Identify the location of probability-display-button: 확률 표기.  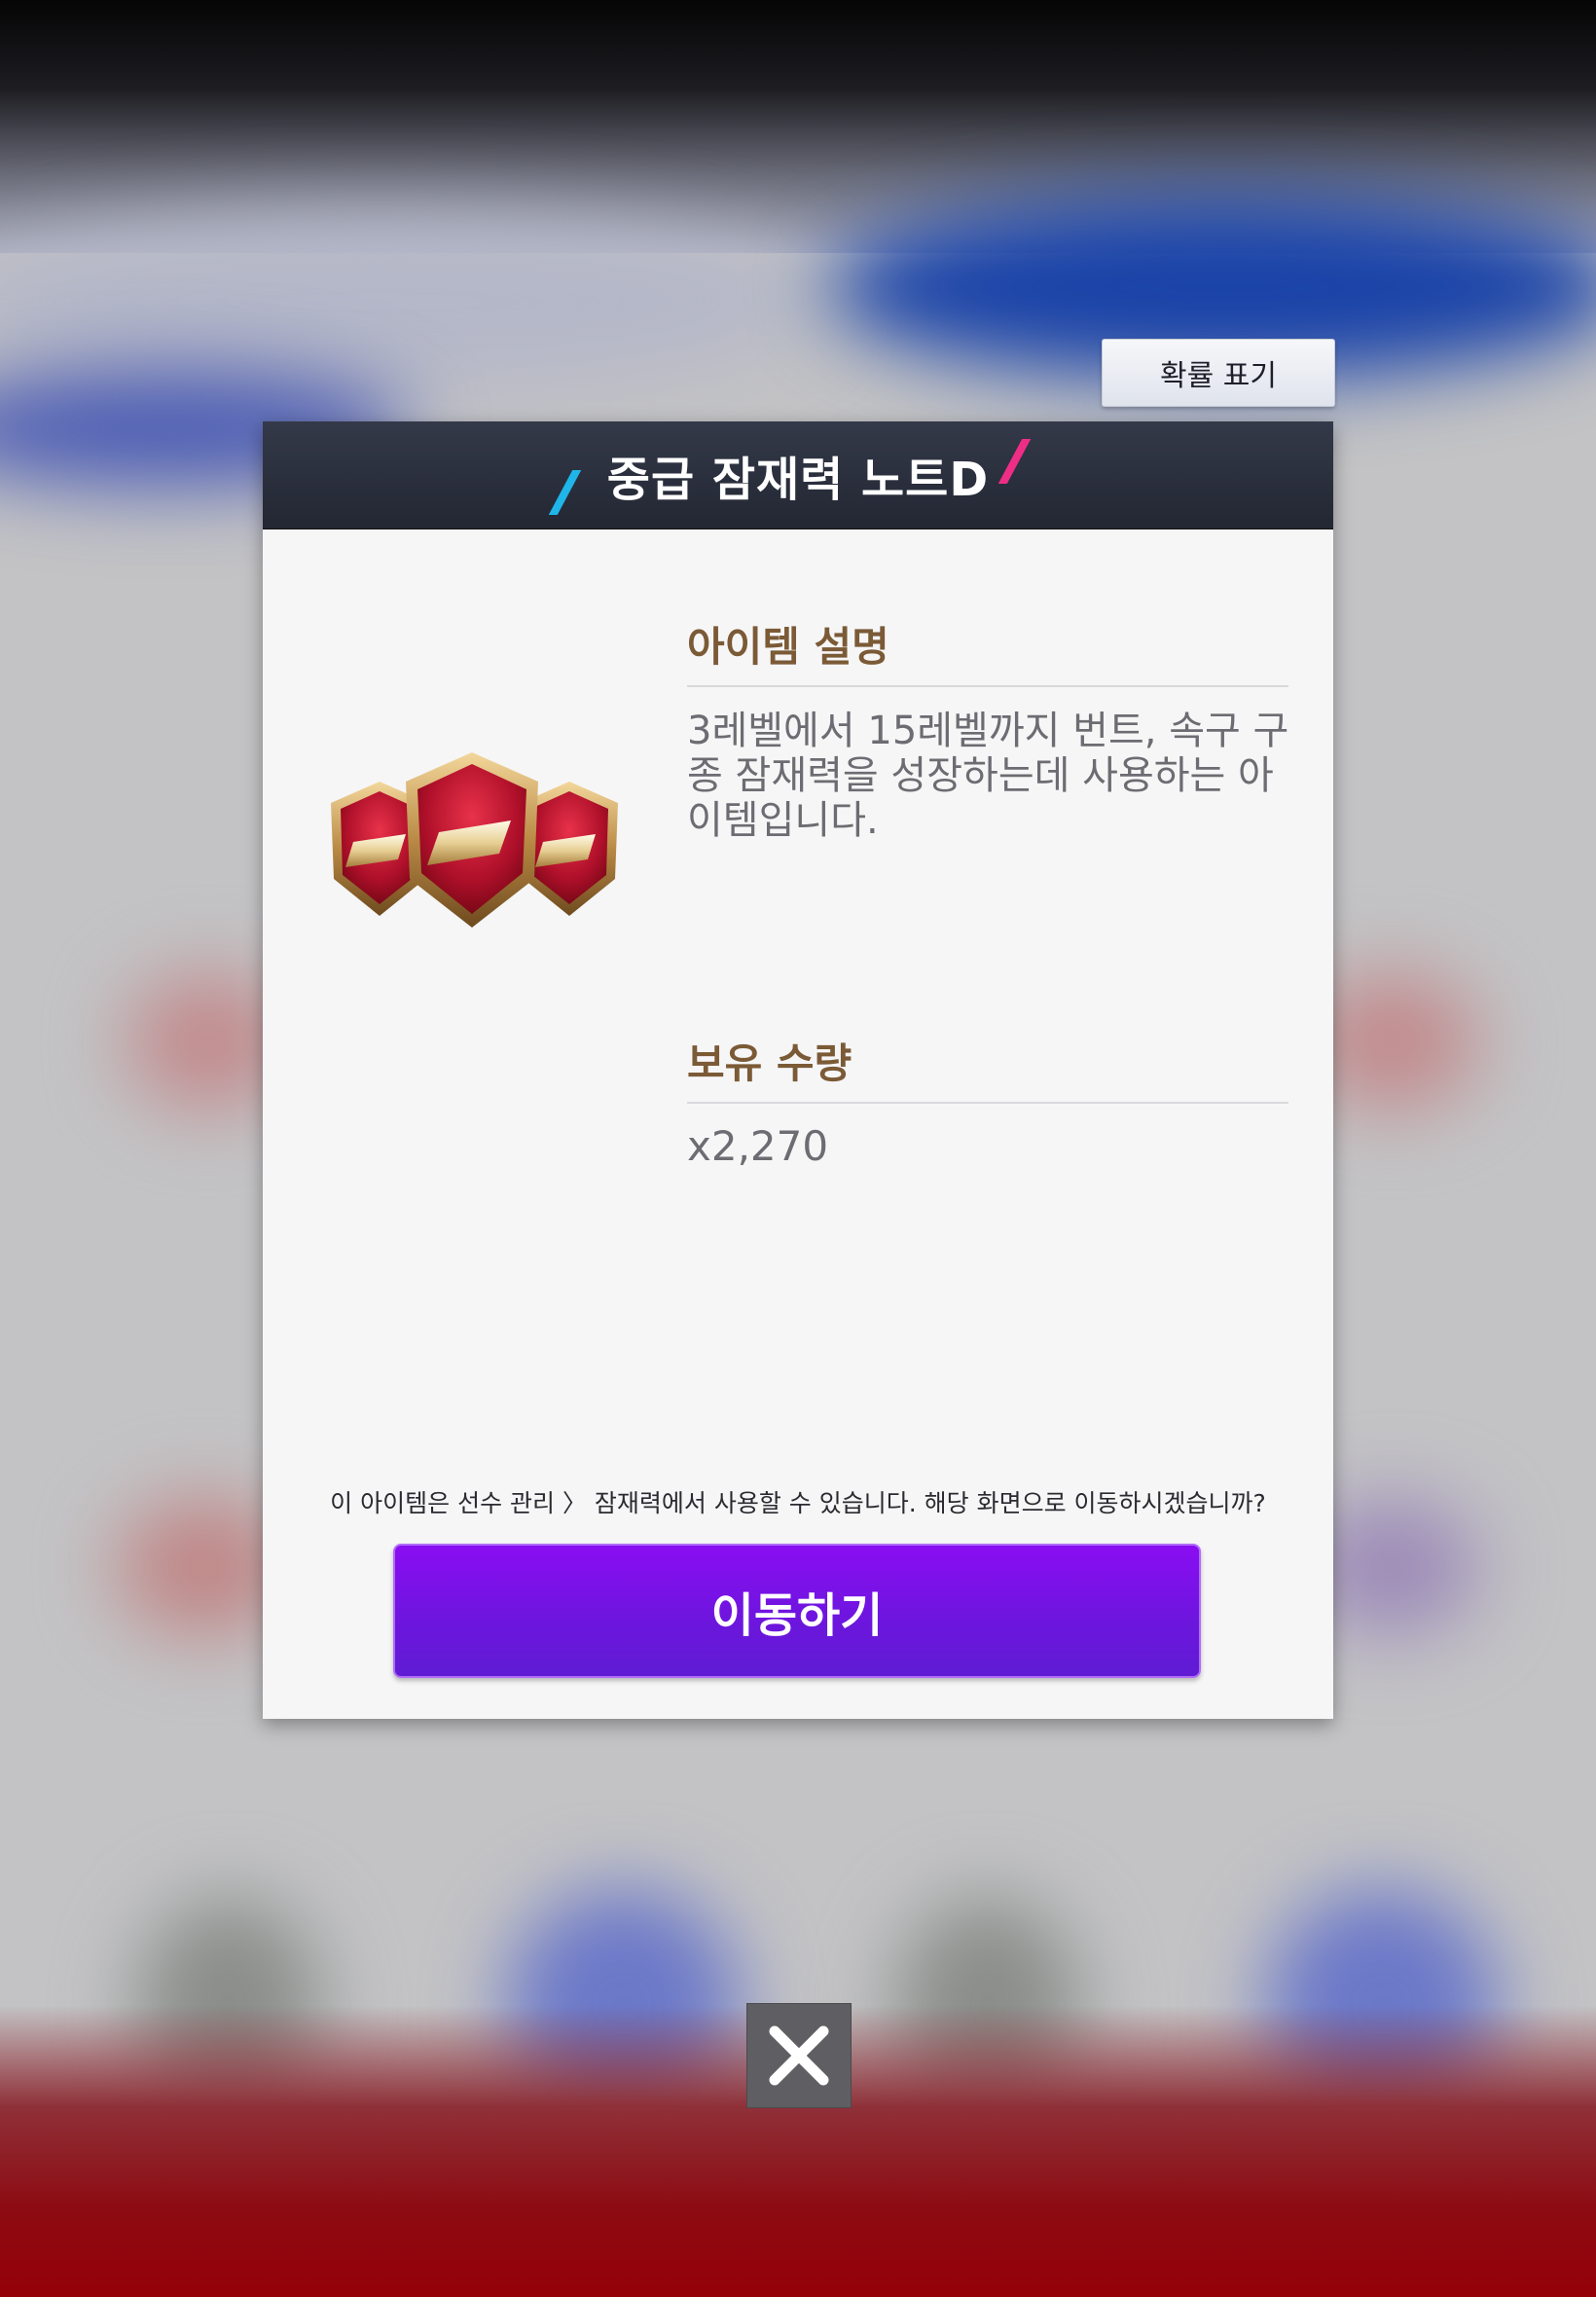
(1218, 373).